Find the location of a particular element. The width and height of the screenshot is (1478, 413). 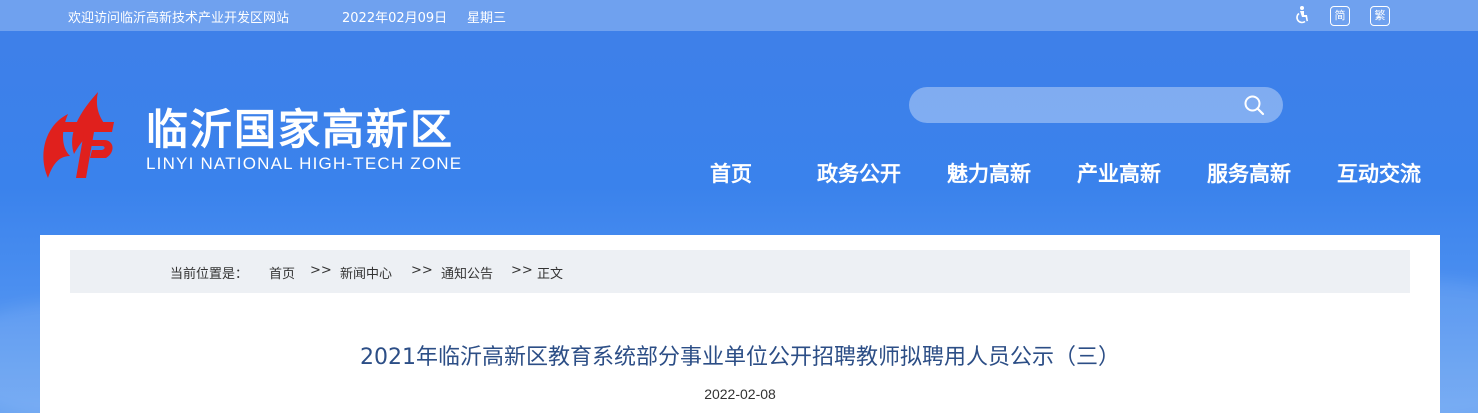

article-date: 2022-02-08 is located at coordinates (740, 394).